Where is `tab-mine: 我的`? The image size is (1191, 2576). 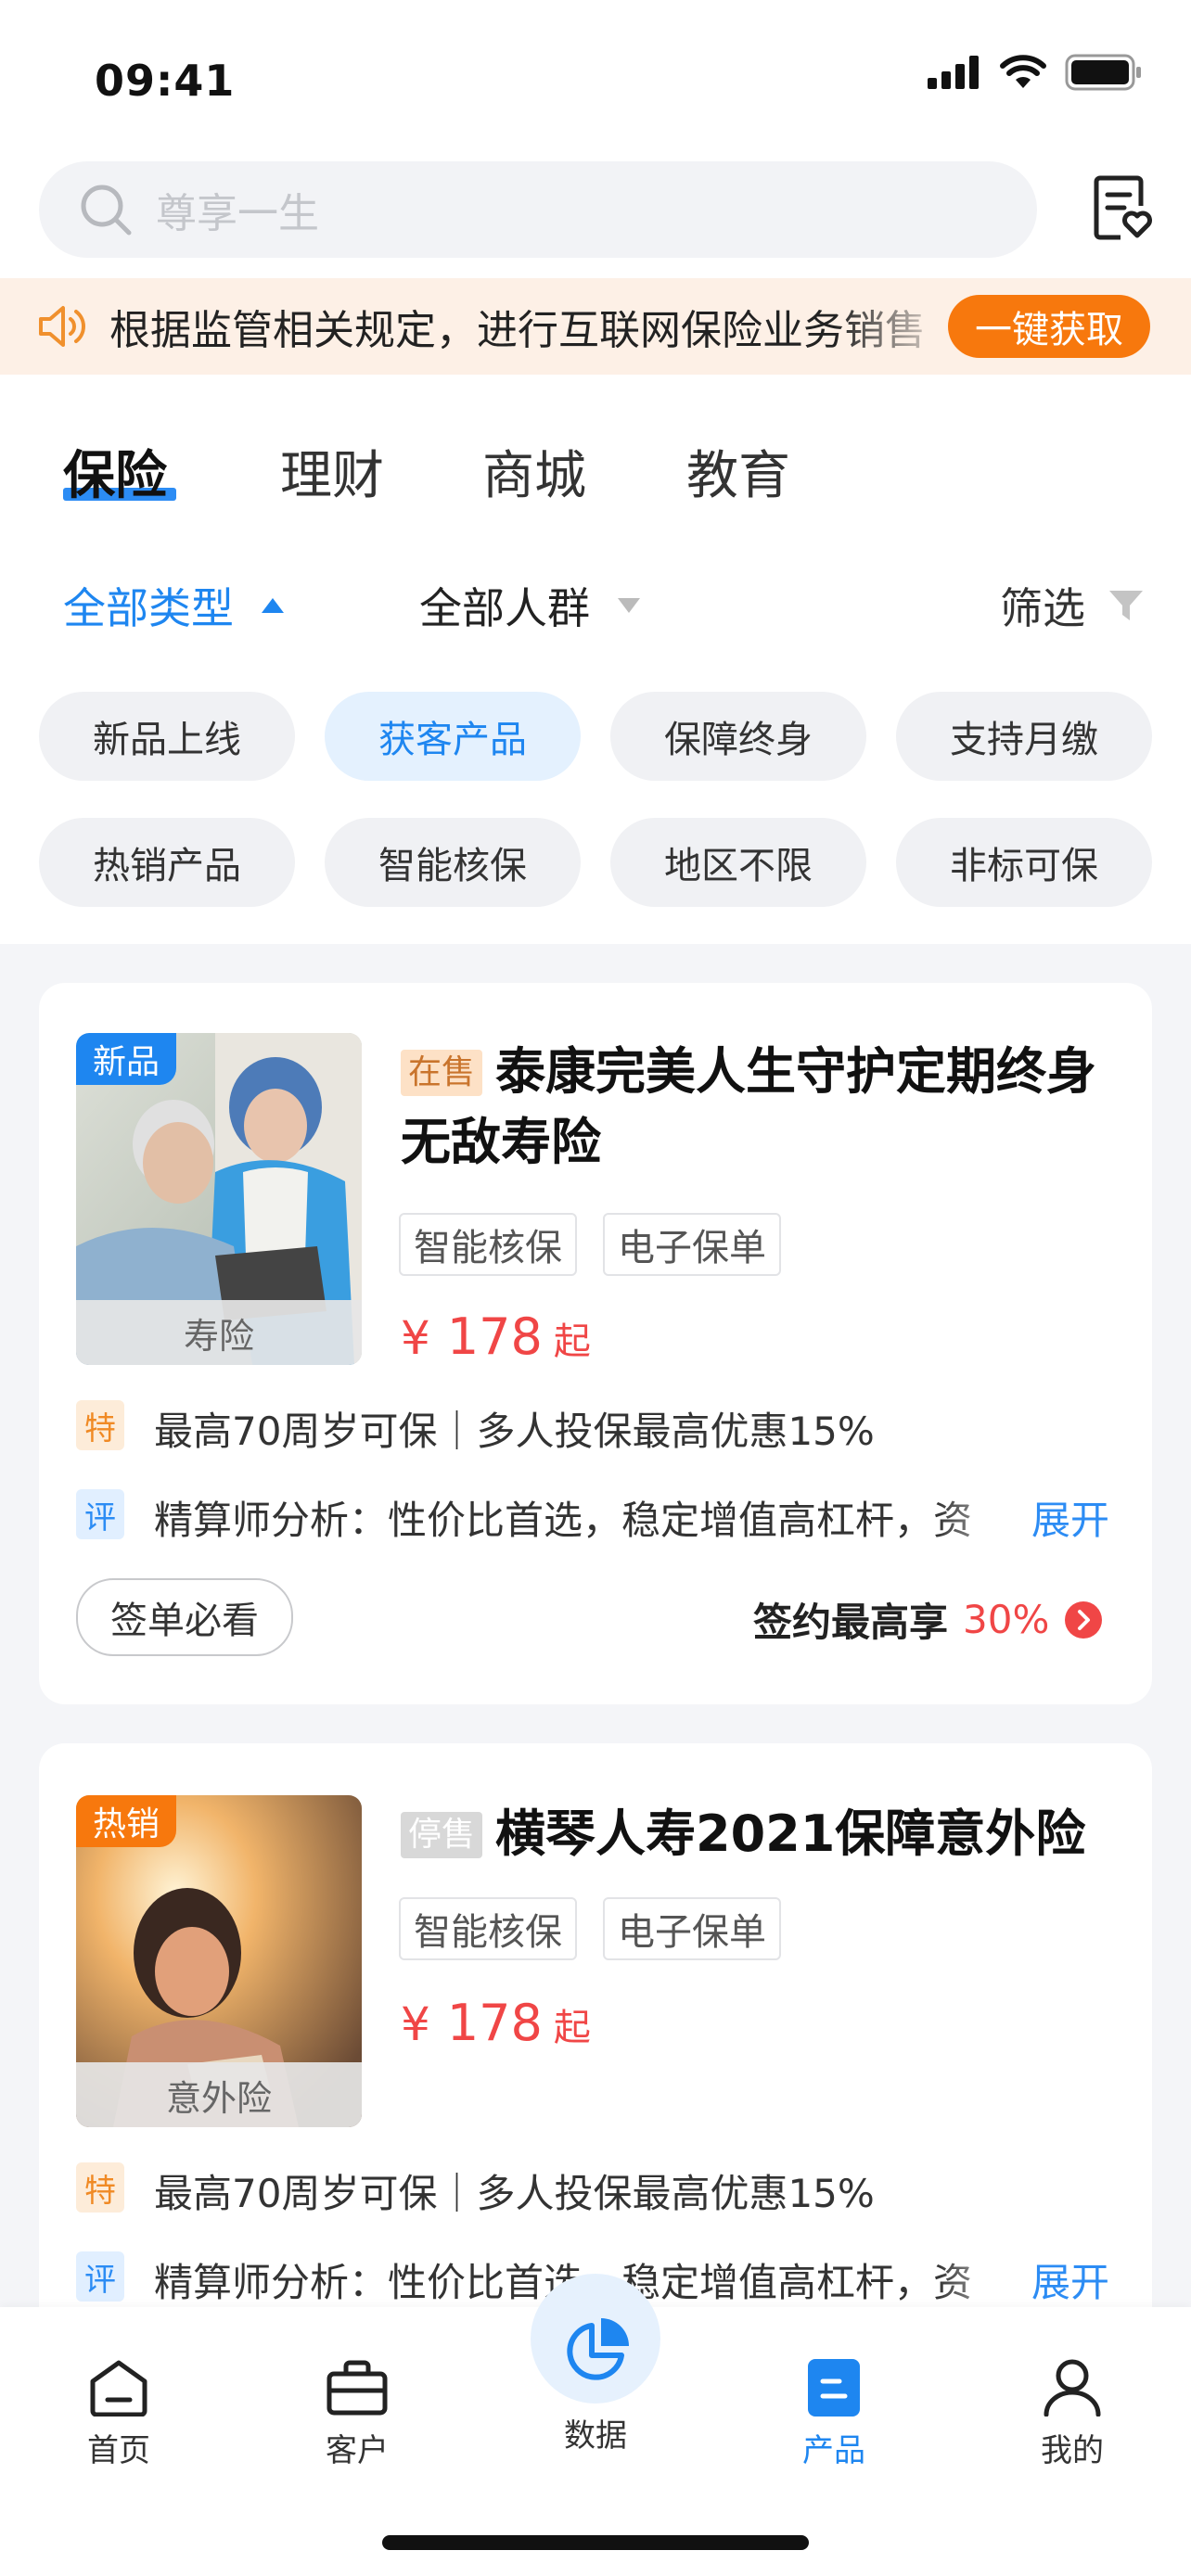 tab-mine: 我的 is located at coordinates (1072, 2414).